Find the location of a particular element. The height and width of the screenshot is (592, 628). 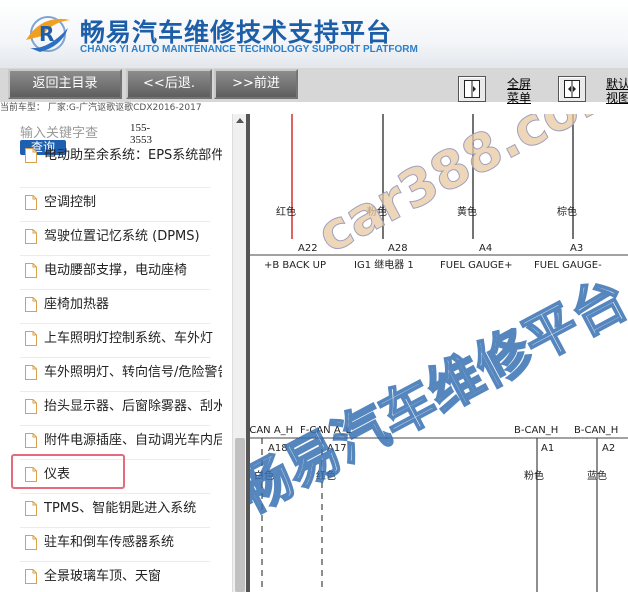

back-button: <<后退. is located at coordinates (169, 84).